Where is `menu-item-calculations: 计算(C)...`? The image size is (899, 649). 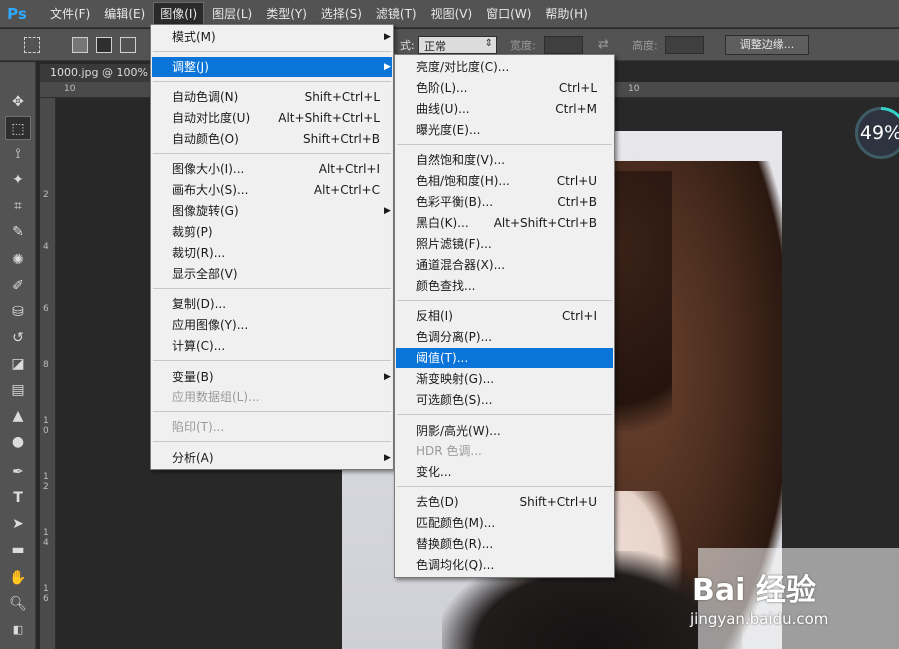
menu-item-calculations: 计算(C)... is located at coordinates (272, 346).